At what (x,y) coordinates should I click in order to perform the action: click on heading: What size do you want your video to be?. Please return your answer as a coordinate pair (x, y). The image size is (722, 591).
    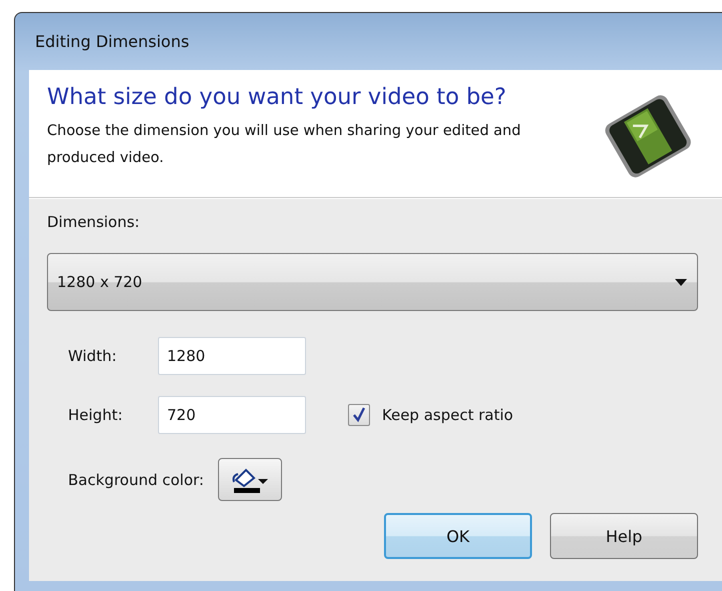
    Looking at the image, I should click on (277, 97).